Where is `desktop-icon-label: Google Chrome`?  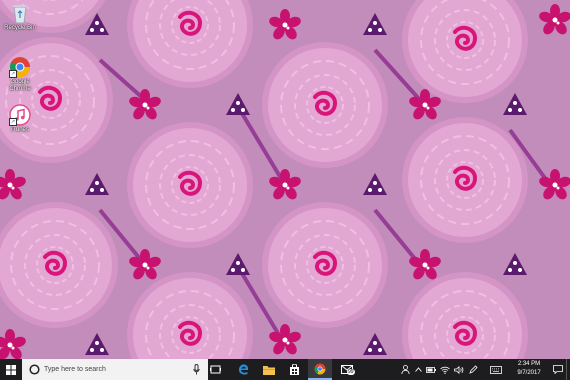 desktop-icon-label: Google Chrome is located at coordinates (20, 85).